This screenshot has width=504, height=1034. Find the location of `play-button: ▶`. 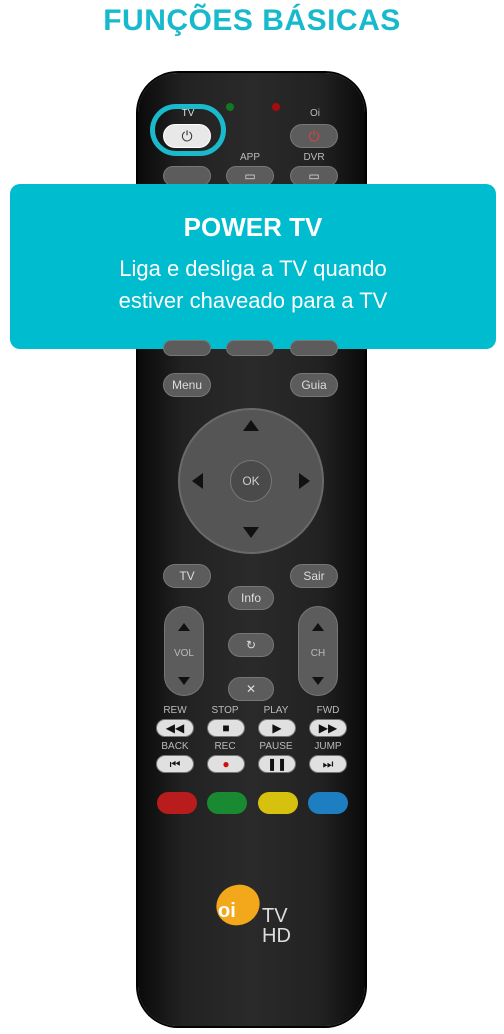

play-button: ▶ is located at coordinates (277, 728).